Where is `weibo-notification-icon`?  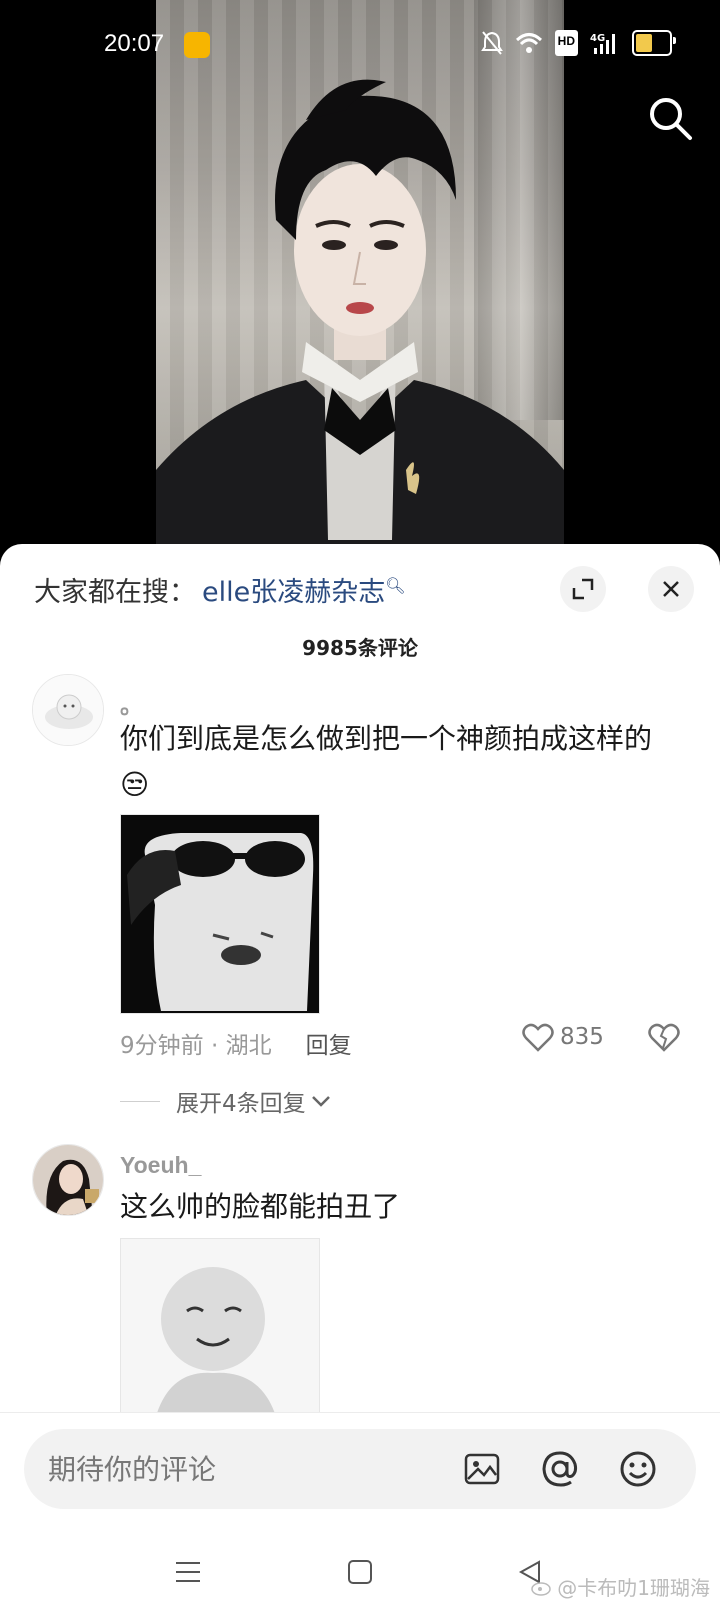 weibo-notification-icon is located at coordinates (197, 45).